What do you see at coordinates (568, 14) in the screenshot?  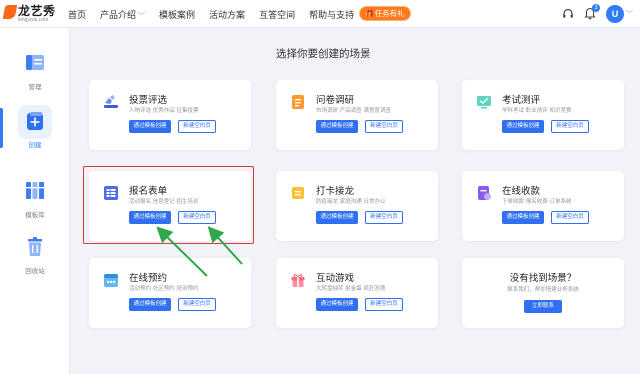 I see `headset-icon` at bounding box center [568, 14].